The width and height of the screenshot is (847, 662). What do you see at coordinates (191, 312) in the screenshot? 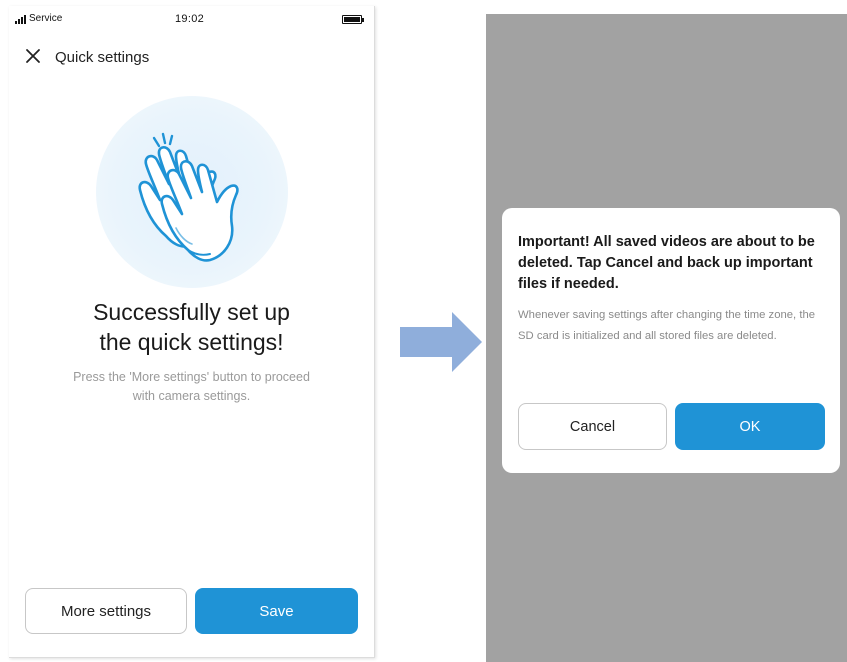
I see `success-title-line-1: Successfully set up` at bounding box center [191, 312].